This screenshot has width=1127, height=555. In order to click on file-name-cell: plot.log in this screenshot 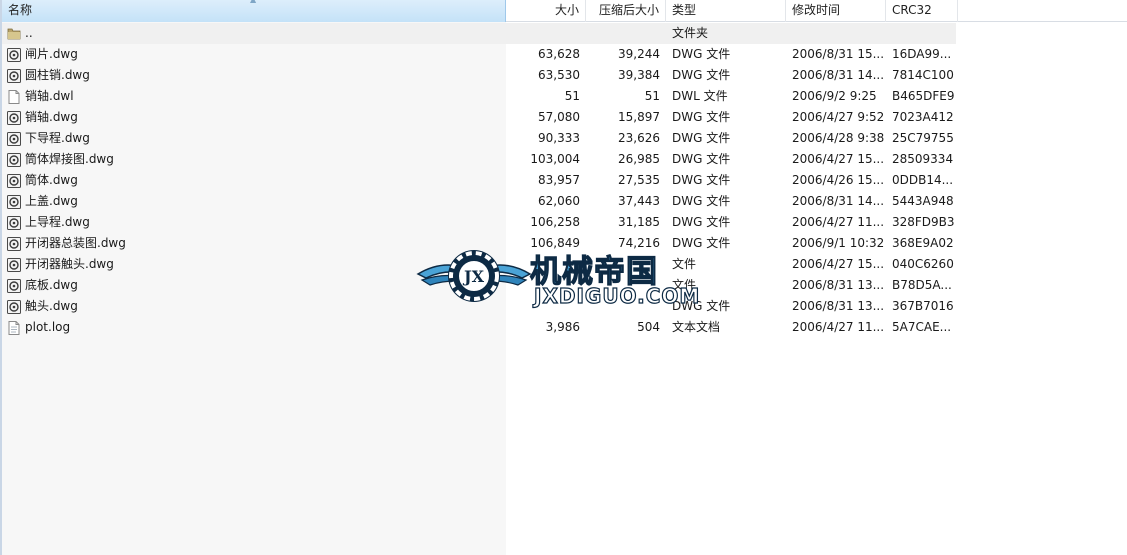, I will do `click(254, 327)`.